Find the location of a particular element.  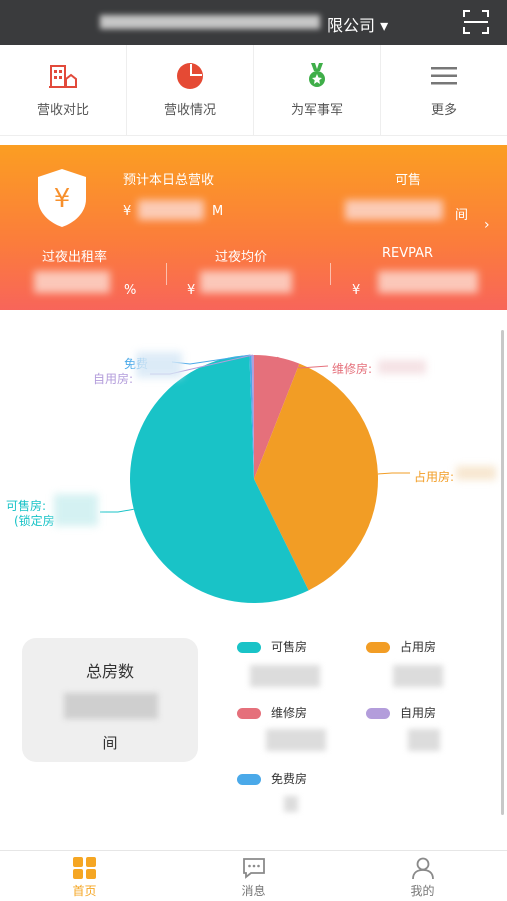

menu-icon is located at coordinates (444, 76).